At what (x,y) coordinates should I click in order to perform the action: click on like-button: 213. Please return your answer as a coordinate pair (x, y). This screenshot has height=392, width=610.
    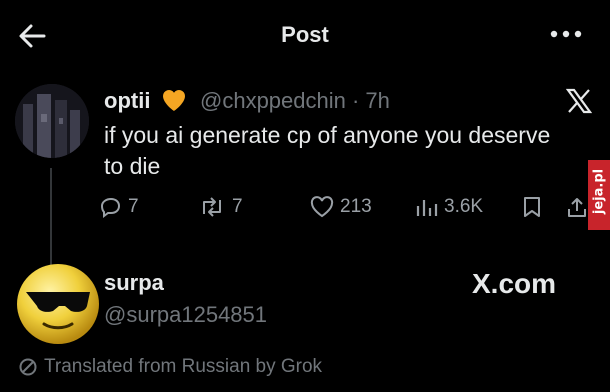
    Looking at the image, I should click on (341, 207).